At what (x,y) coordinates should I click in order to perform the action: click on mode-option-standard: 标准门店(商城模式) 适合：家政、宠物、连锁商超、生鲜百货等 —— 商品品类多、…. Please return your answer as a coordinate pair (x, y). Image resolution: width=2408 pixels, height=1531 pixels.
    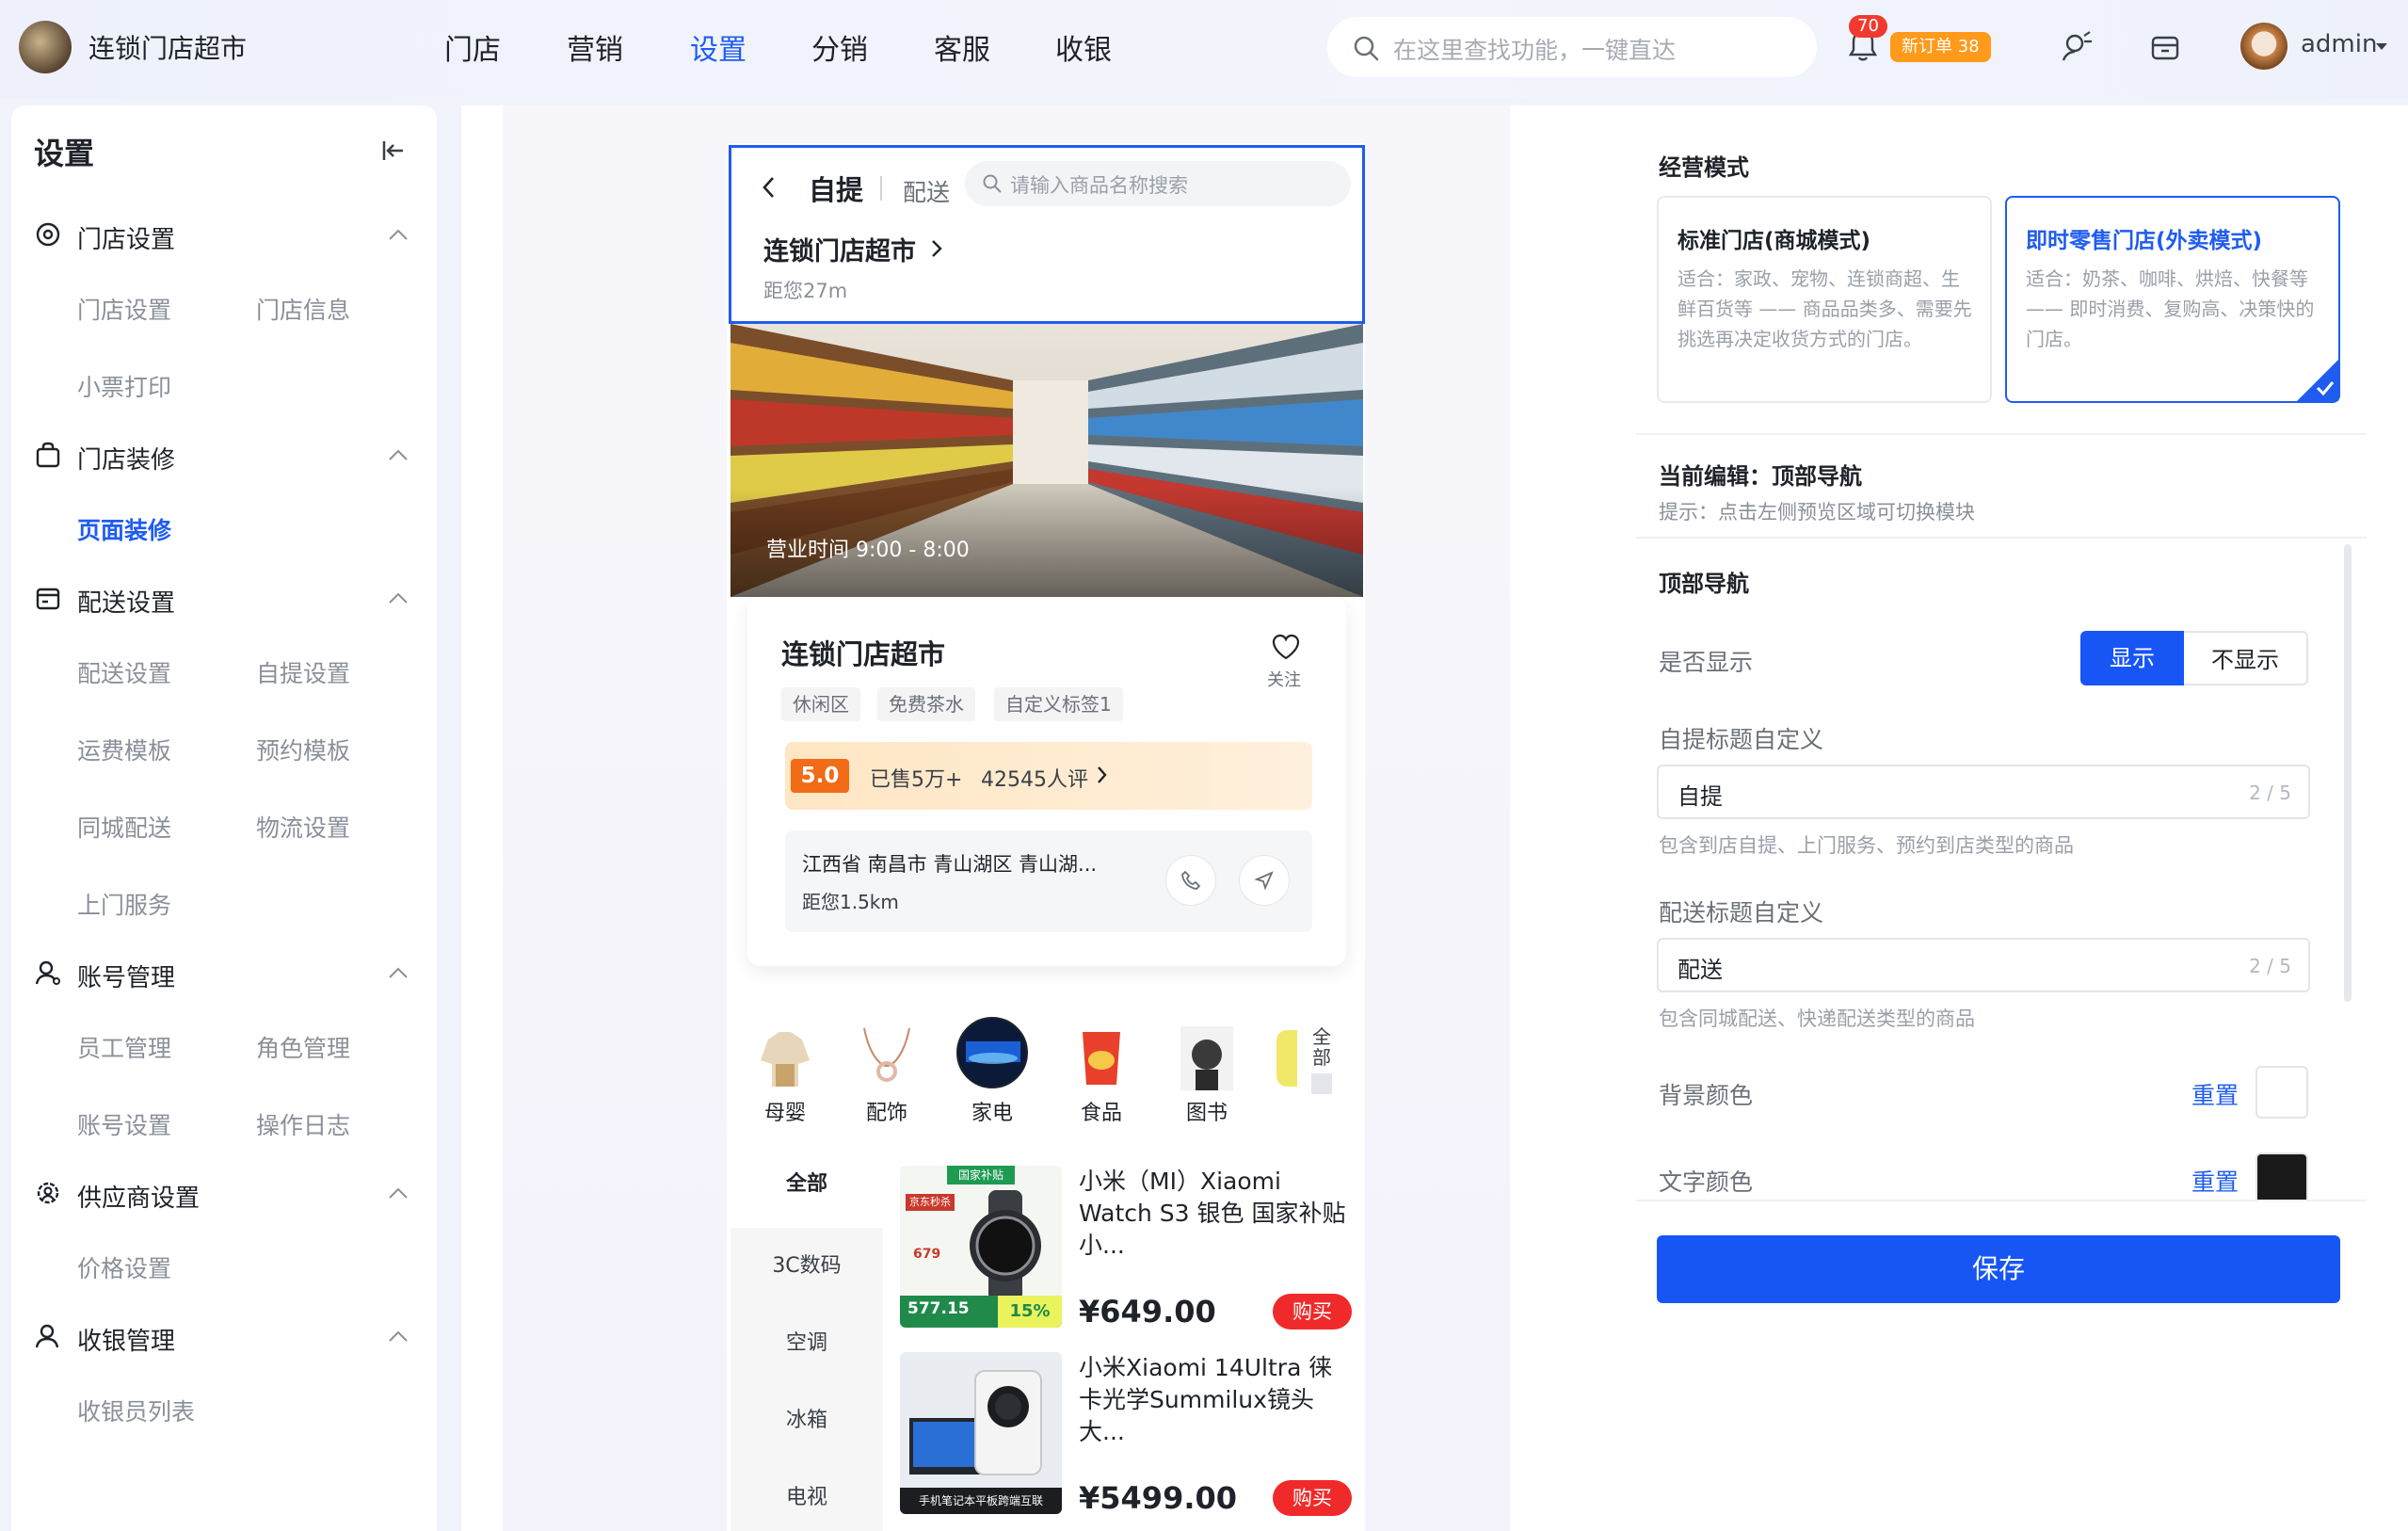
    Looking at the image, I should click on (1824, 299).